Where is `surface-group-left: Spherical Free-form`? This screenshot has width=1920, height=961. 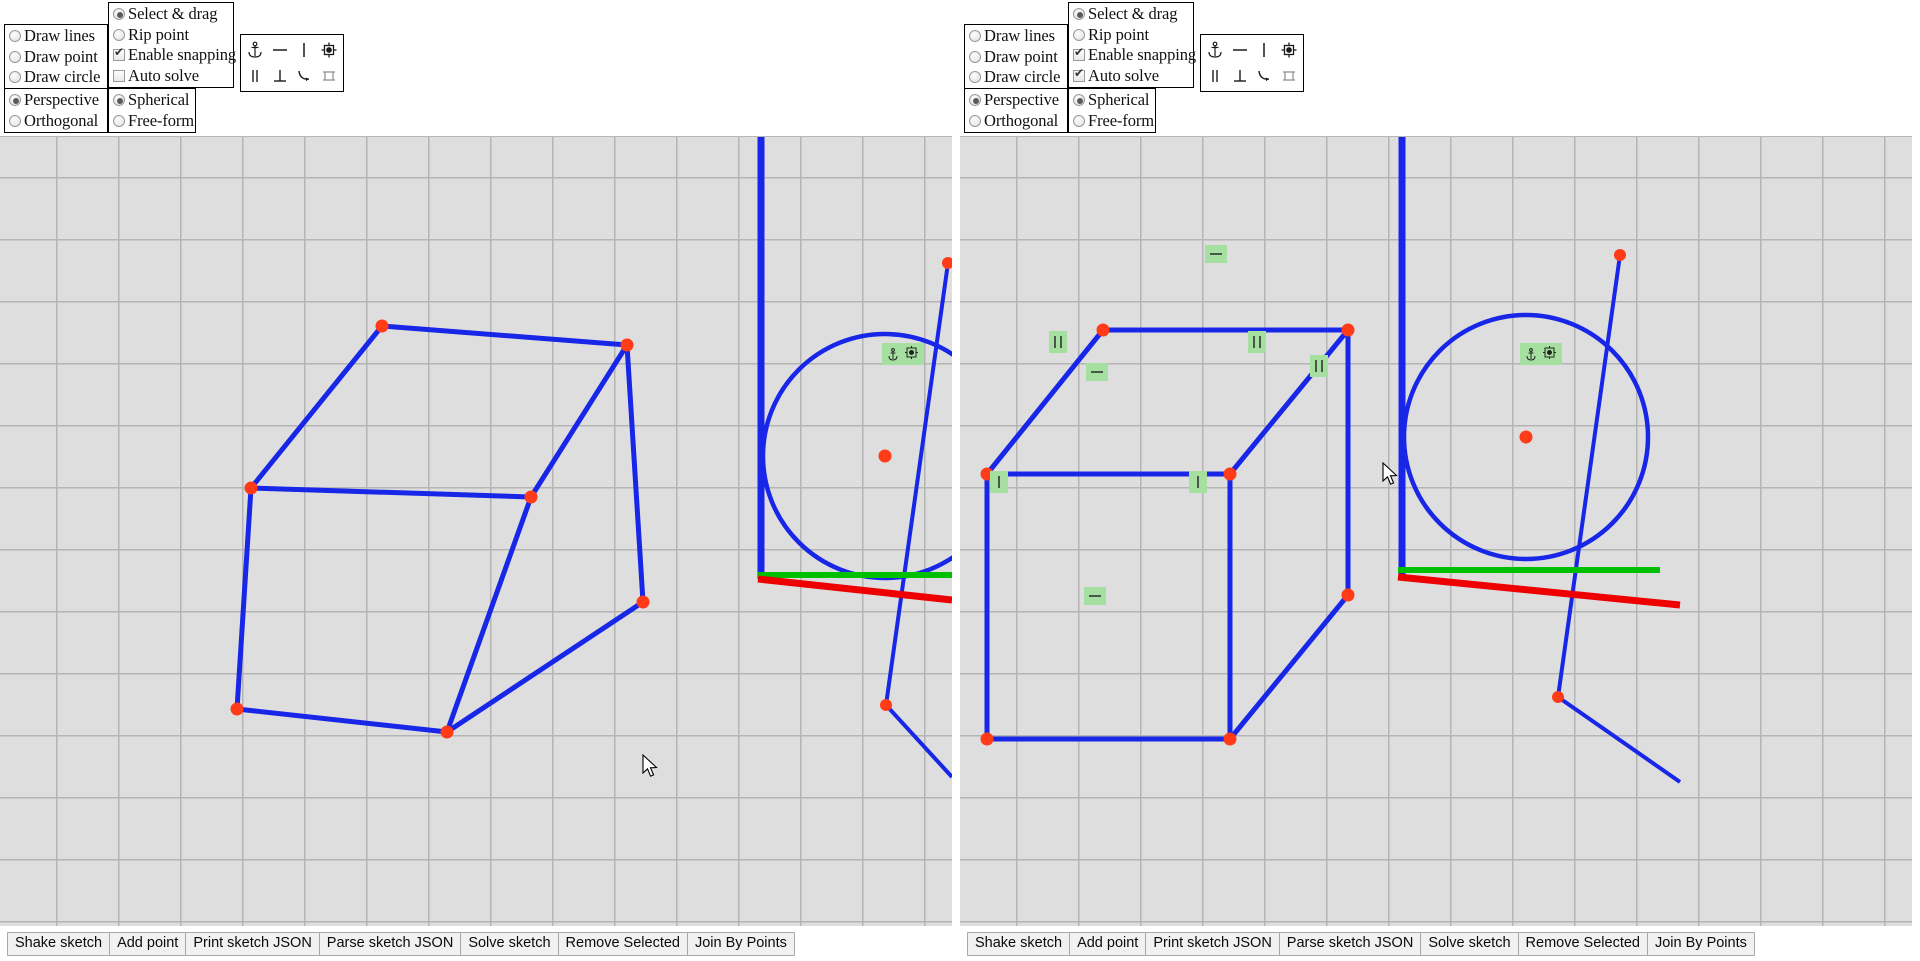 surface-group-left: Spherical Free-form is located at coordinates (152, 110).